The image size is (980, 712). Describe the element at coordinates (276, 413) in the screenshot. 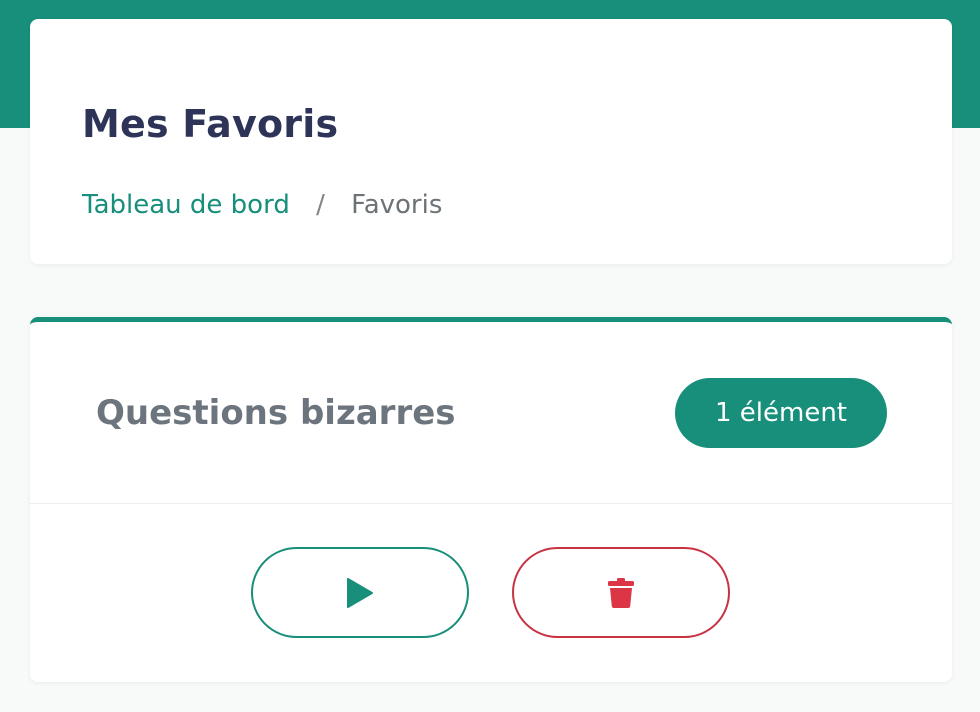

I see `favorite-list-title: Questions bizarres` at that location.